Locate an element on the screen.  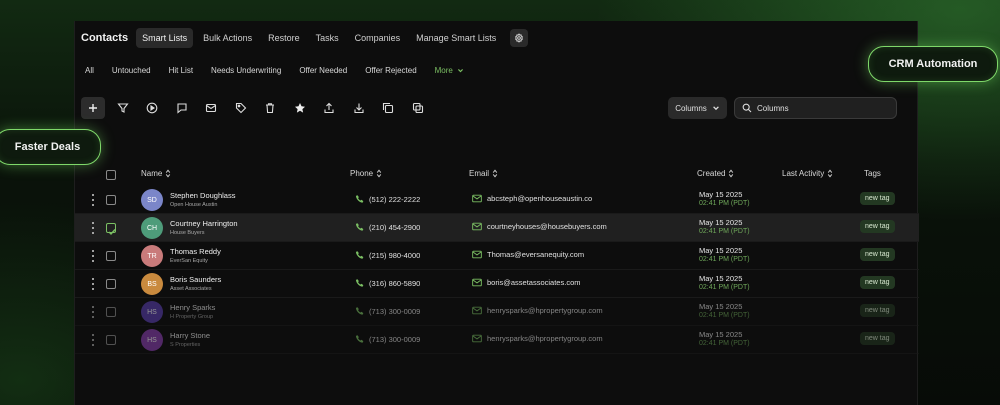
created-date: May 15 2025 is located at coordinates (721, 278).